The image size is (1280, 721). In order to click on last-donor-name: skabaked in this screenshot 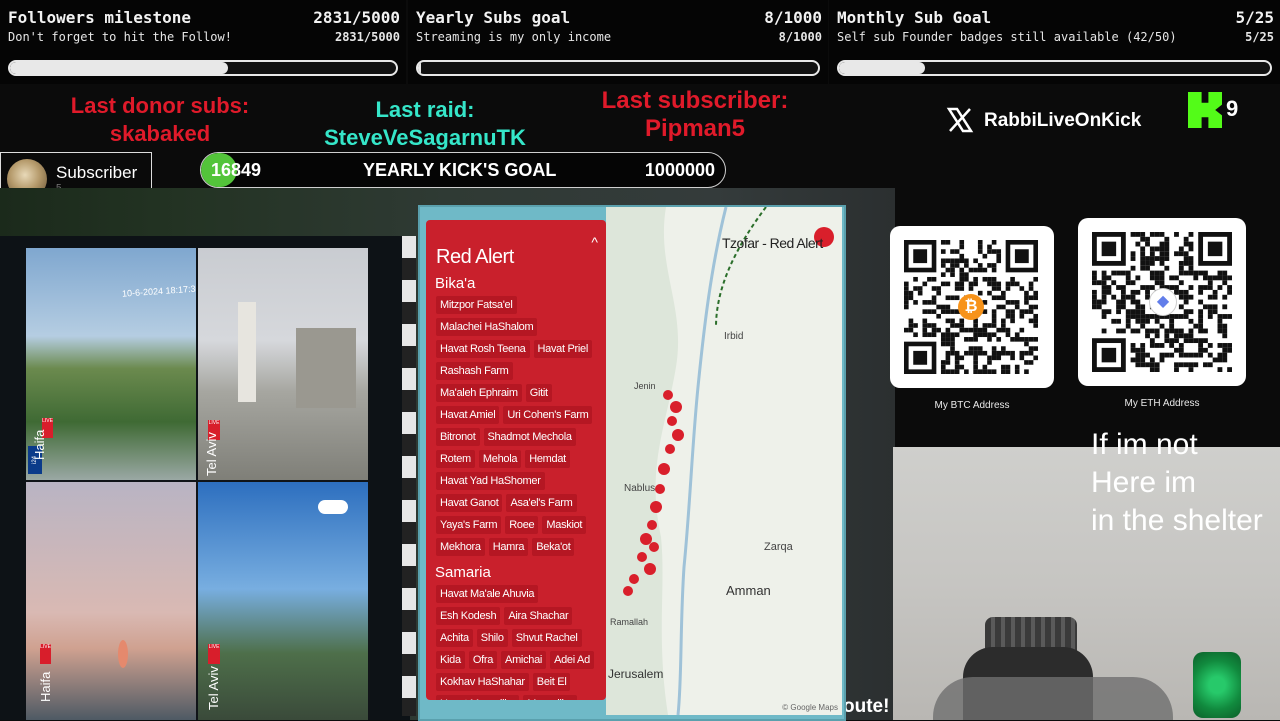, I will do `click(160, 133)`.